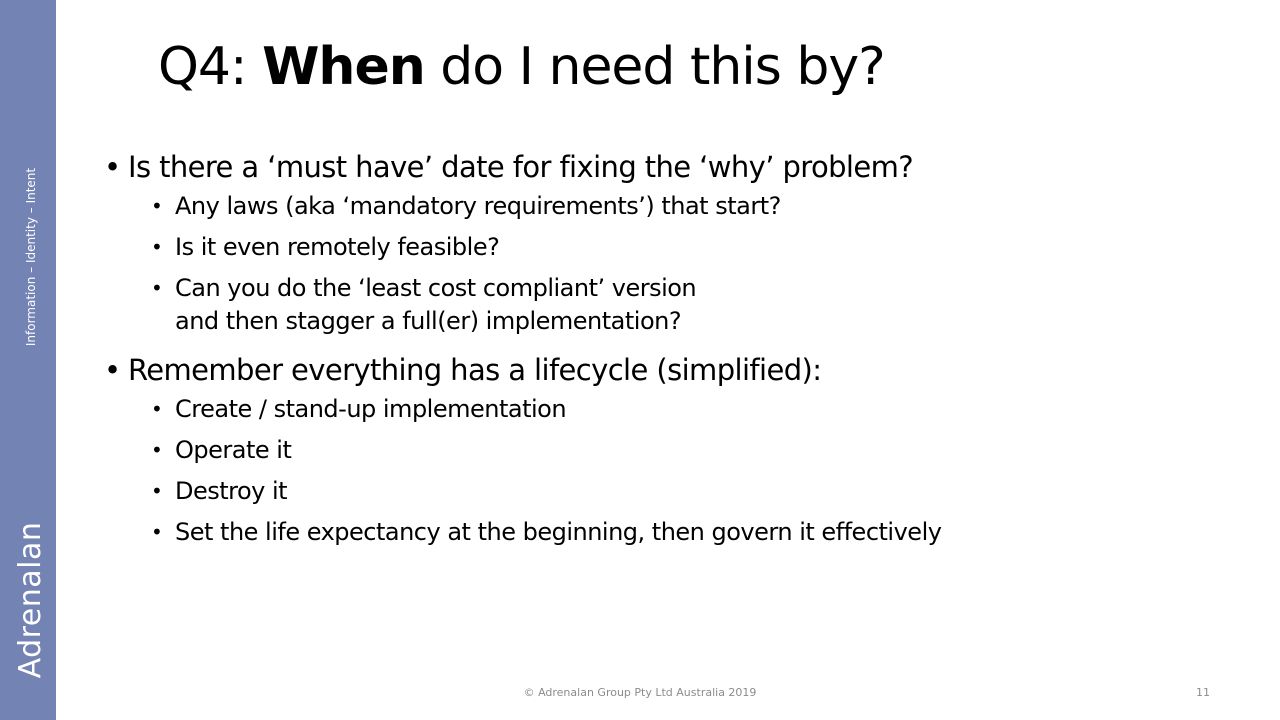 This screenshot has height=720, width=1280. I want to click on sub-bullet-destroy: Destroy it, so click(677, 491).